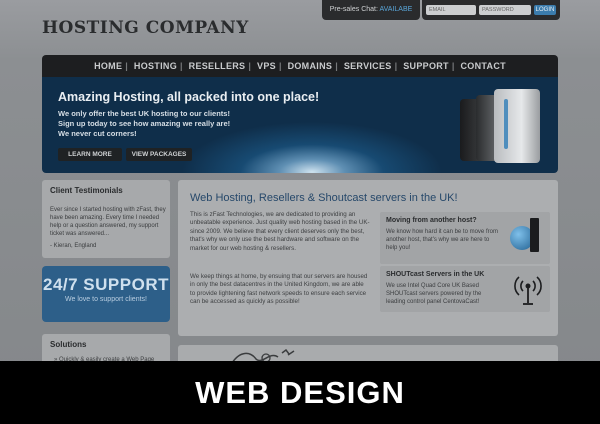 This screenshot has height=424, width=600. Describe the element at coordinates (86, 190) in the screenshot. I see `testimonials-title: Client Testimonials` at that location.